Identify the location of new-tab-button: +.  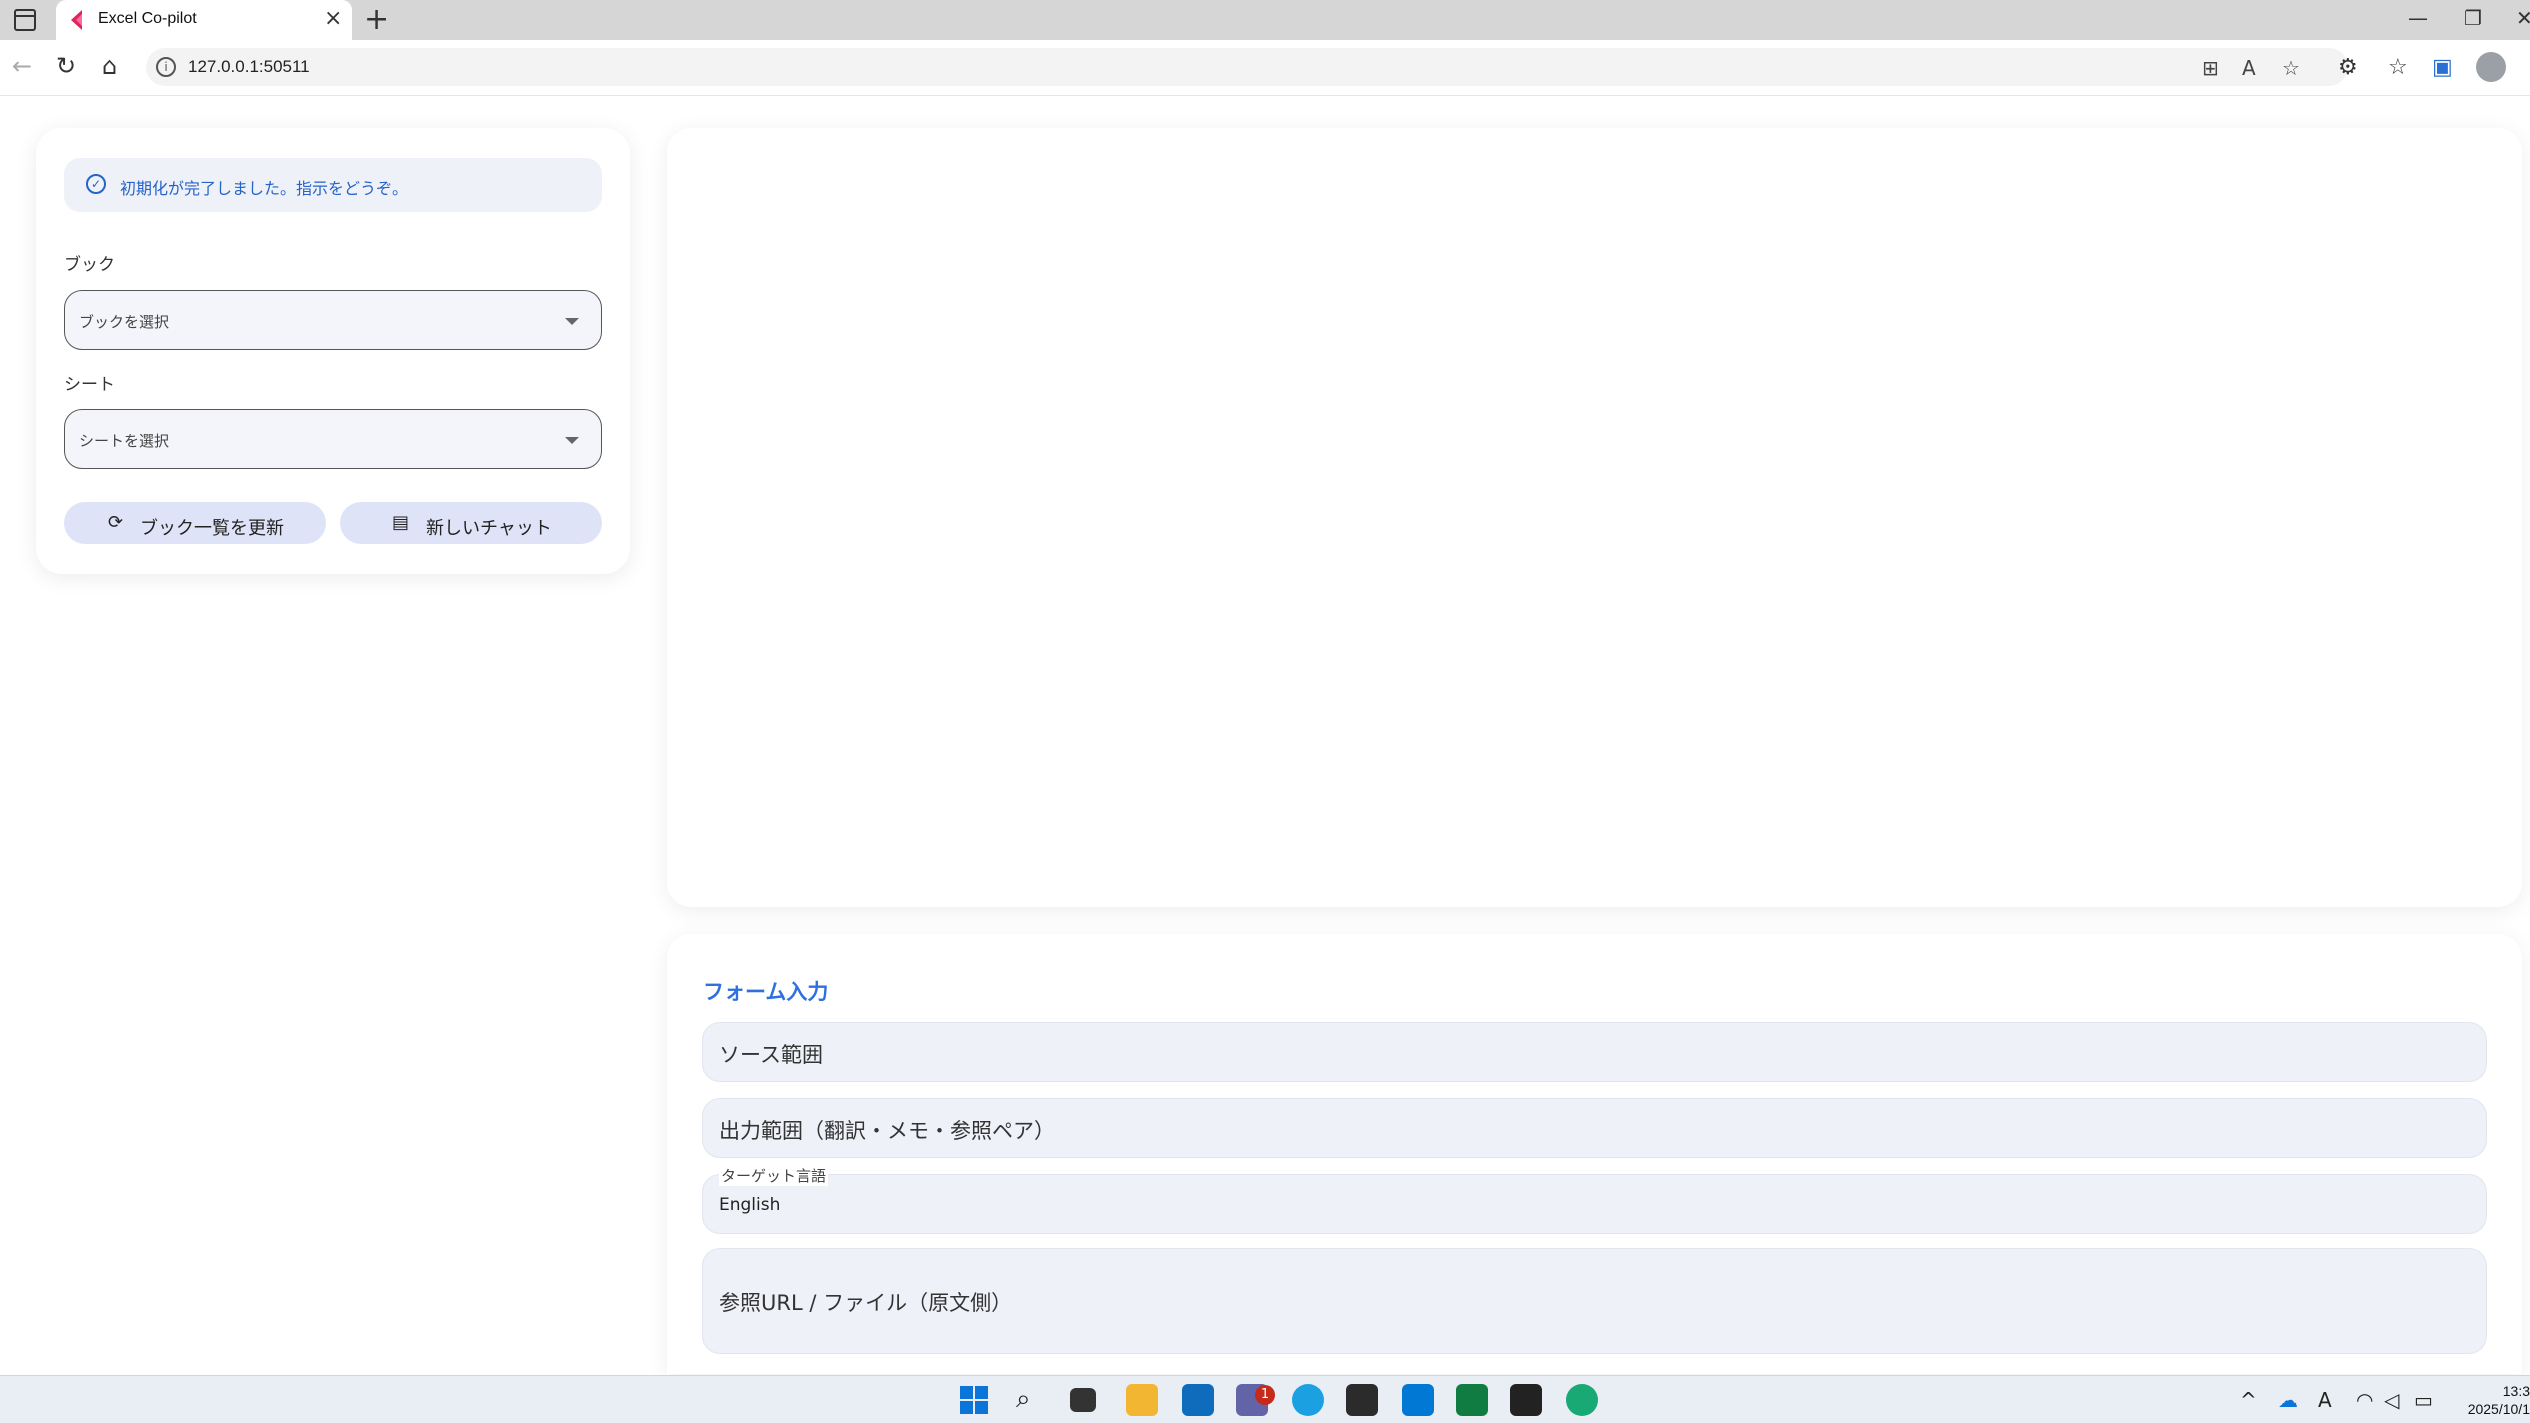
(376, 19).